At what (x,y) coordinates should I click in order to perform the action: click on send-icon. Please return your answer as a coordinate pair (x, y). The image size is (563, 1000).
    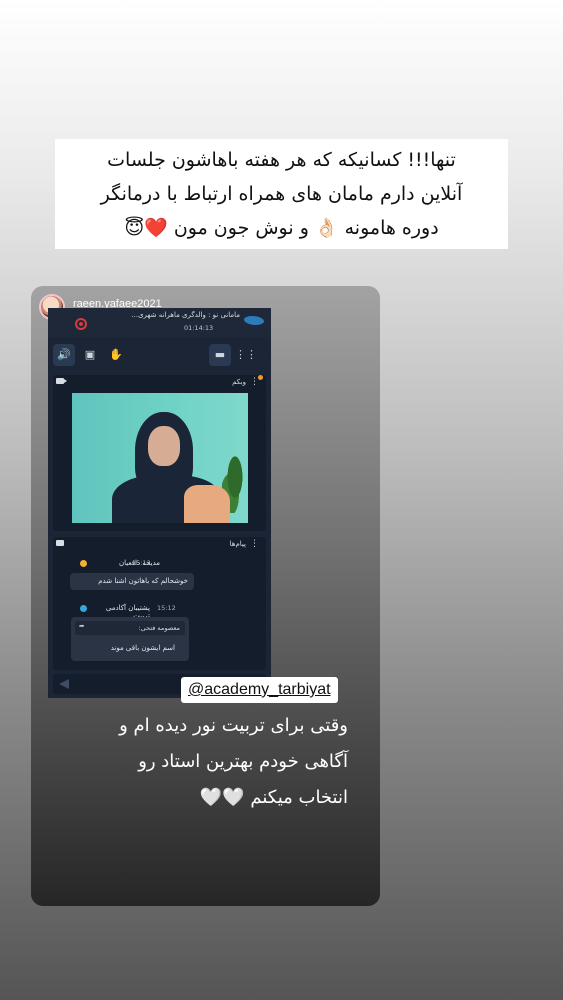
    Looking at the image, I should click on (64, 684).